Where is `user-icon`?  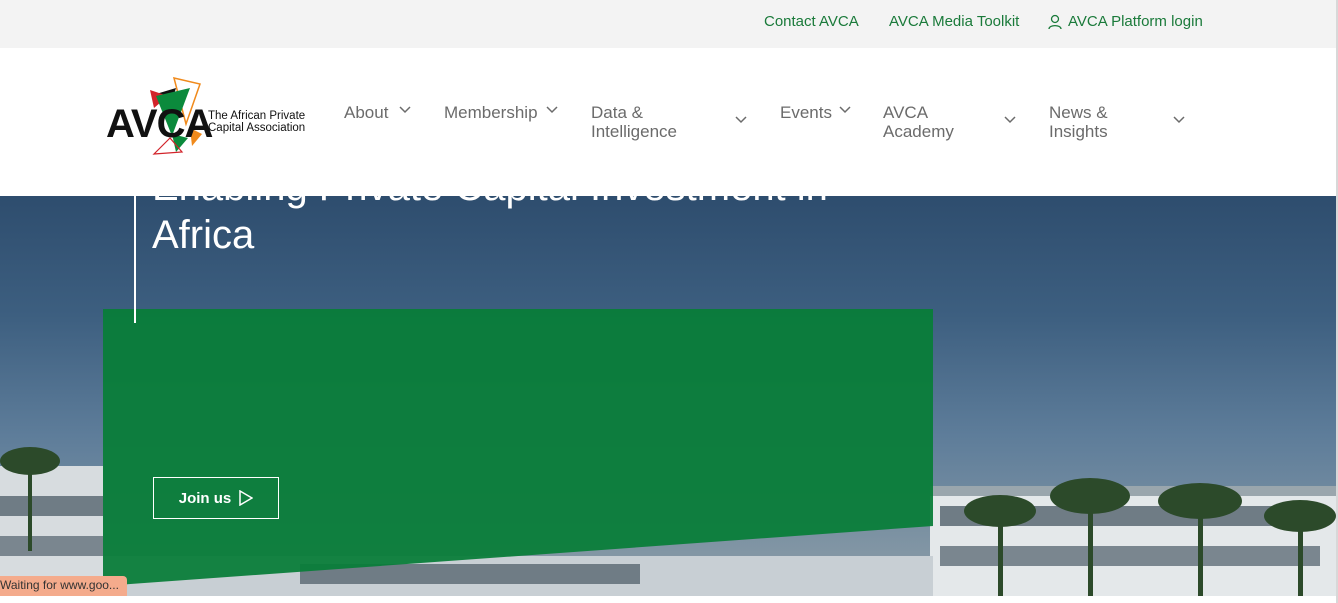
user-icon is located at coordinates (1055, 21).